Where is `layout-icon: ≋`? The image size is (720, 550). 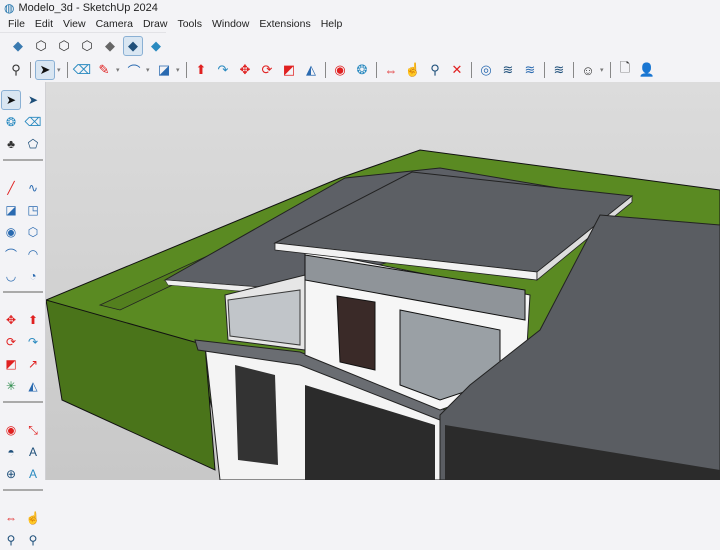 layout-icon: ≋ is located at coordinates (530, 69).